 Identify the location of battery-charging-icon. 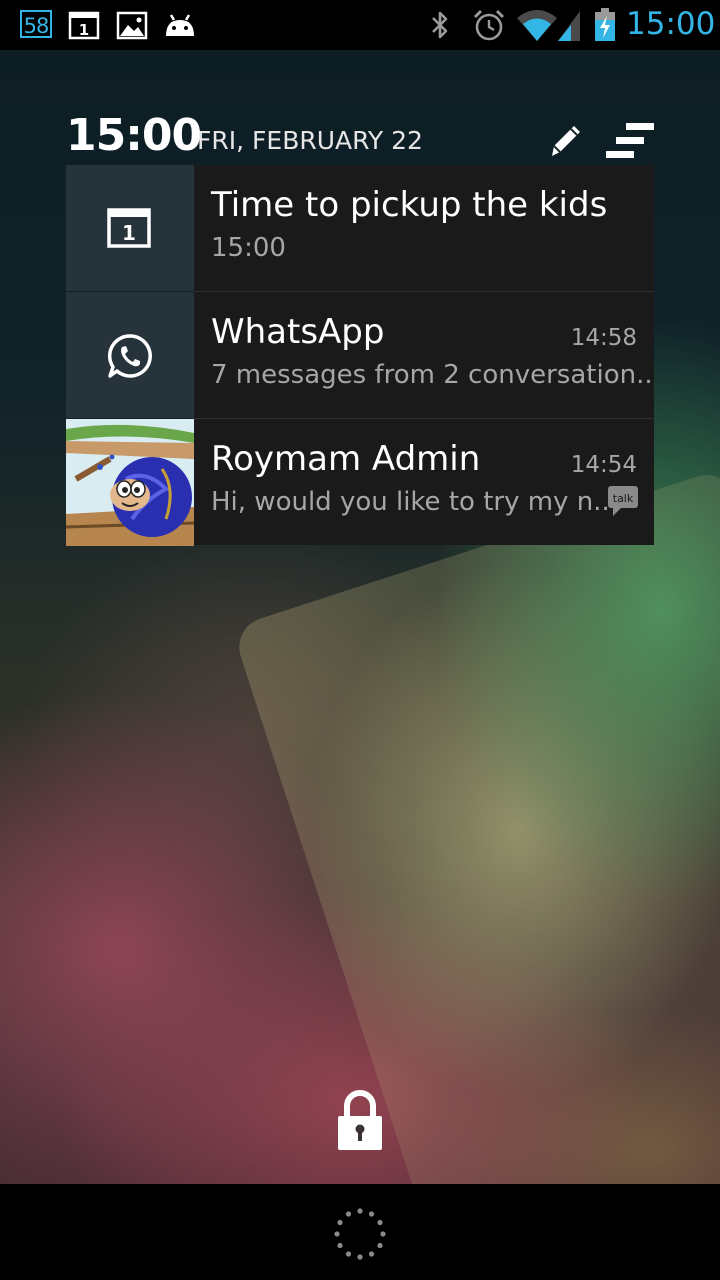
(605, 24).